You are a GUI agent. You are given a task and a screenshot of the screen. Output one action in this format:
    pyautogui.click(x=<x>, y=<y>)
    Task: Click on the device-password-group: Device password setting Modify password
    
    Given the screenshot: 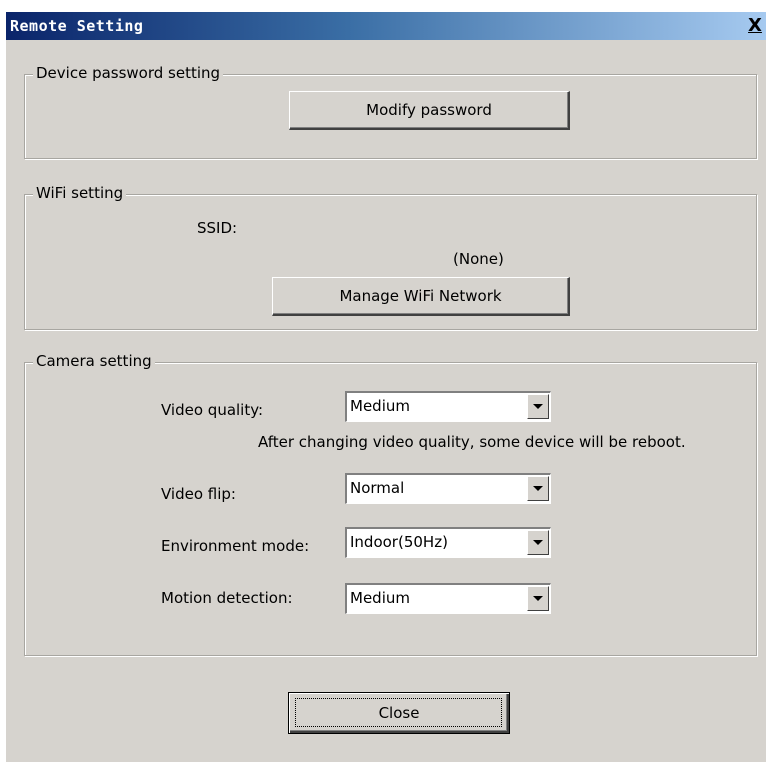 What is the action you would take?
    pyautogui.click(x=390, y=111)
    